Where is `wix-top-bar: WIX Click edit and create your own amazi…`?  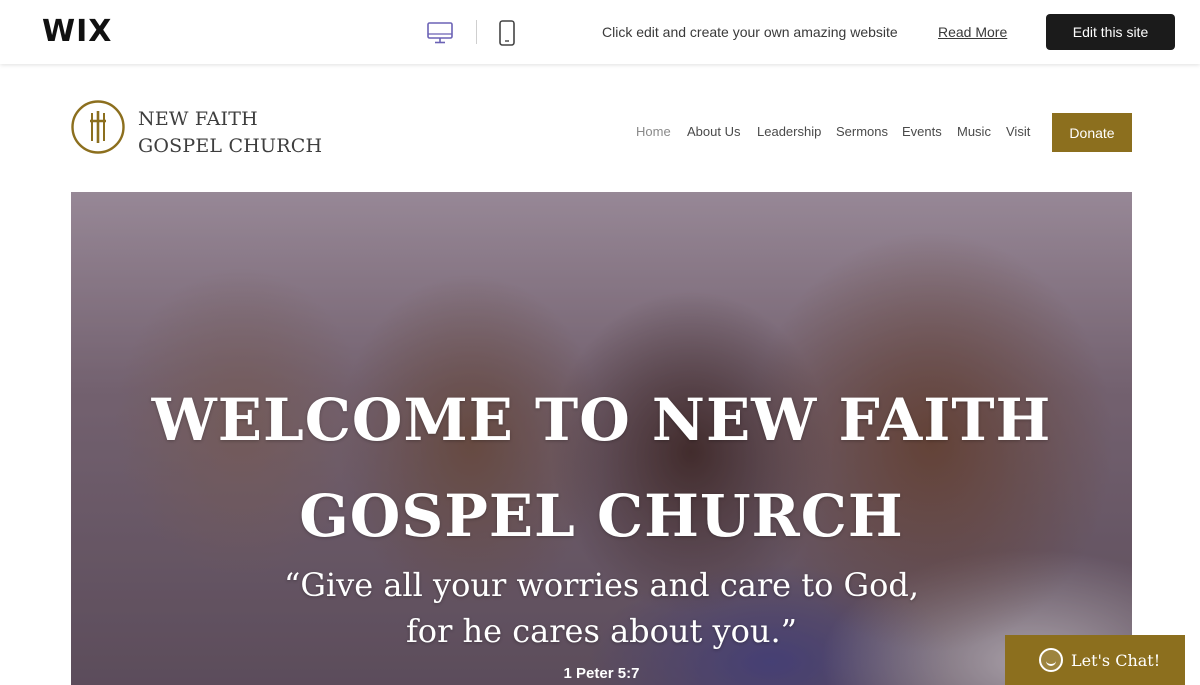 wix-top-bar: WIX Click edit and create your own amazi… is located at coordinates (600, 32).